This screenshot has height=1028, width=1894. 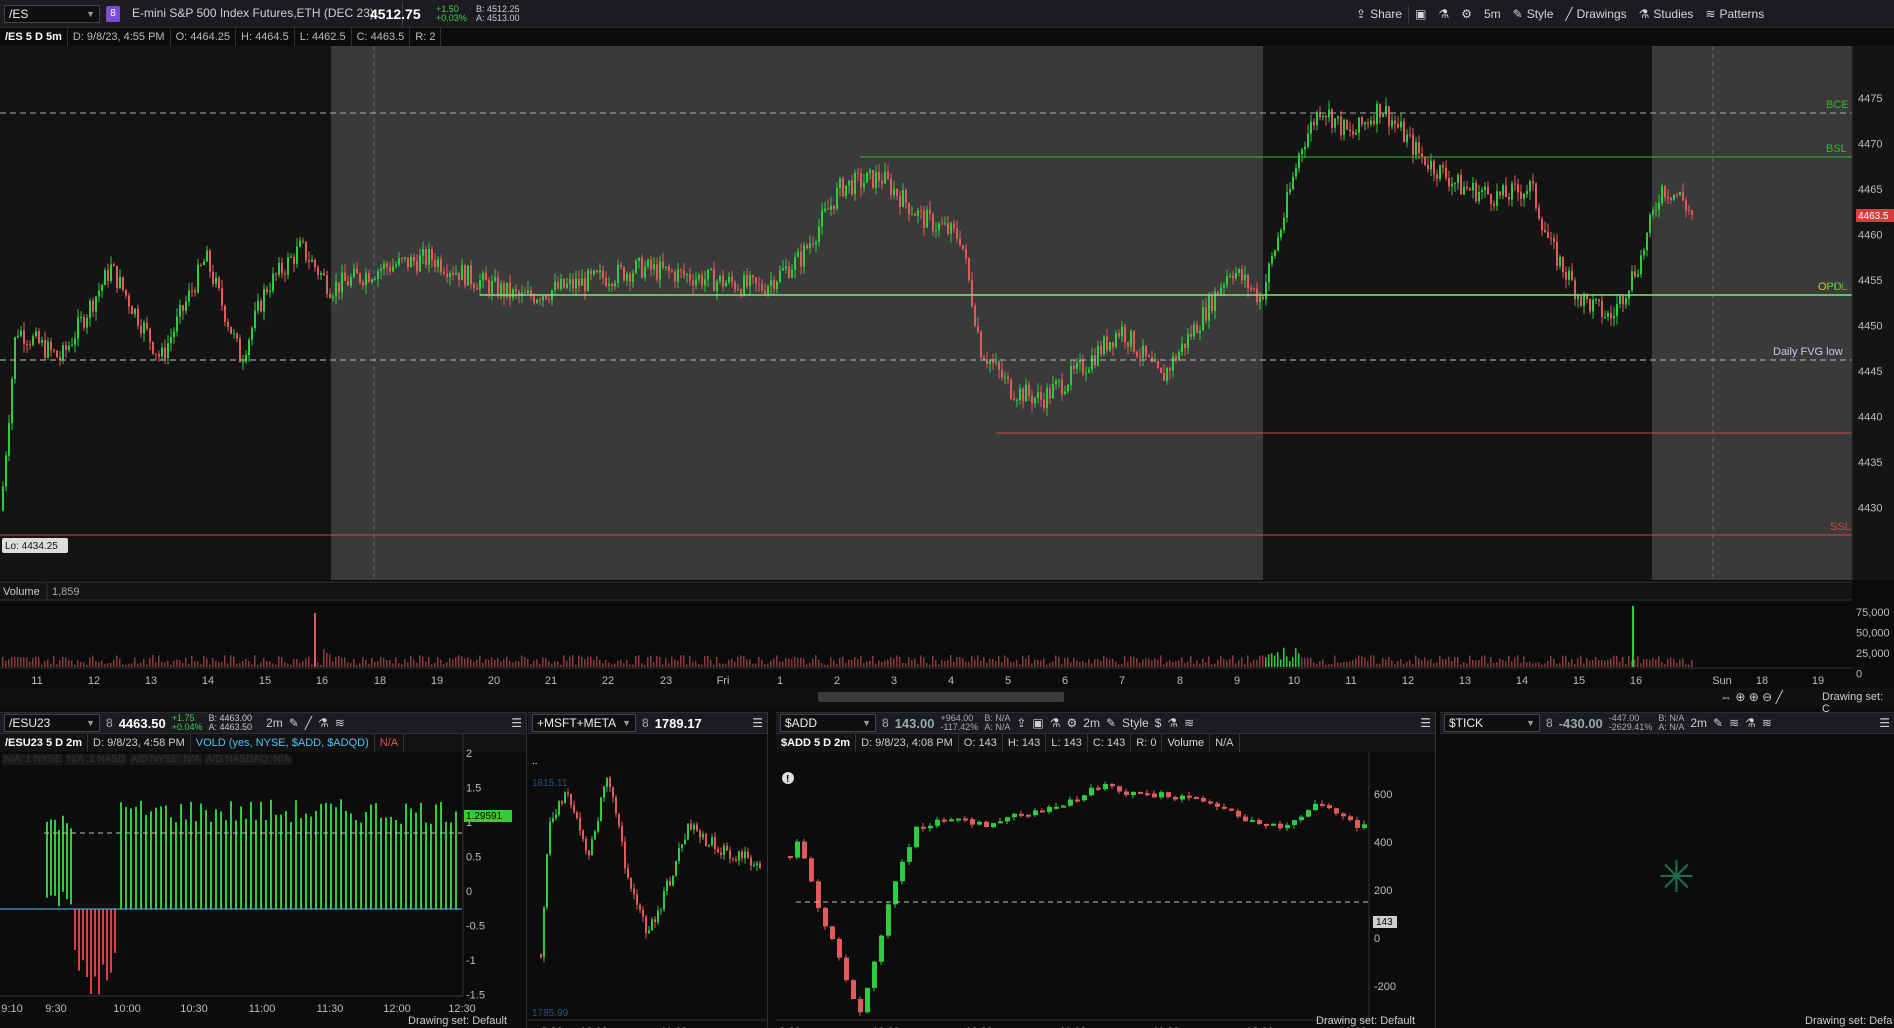 What do you see at coordinates (457, 1021) in the screenshot?
I see `panel1-drawing-set: Drawing set: Default` at bounding box center [457, 1021].